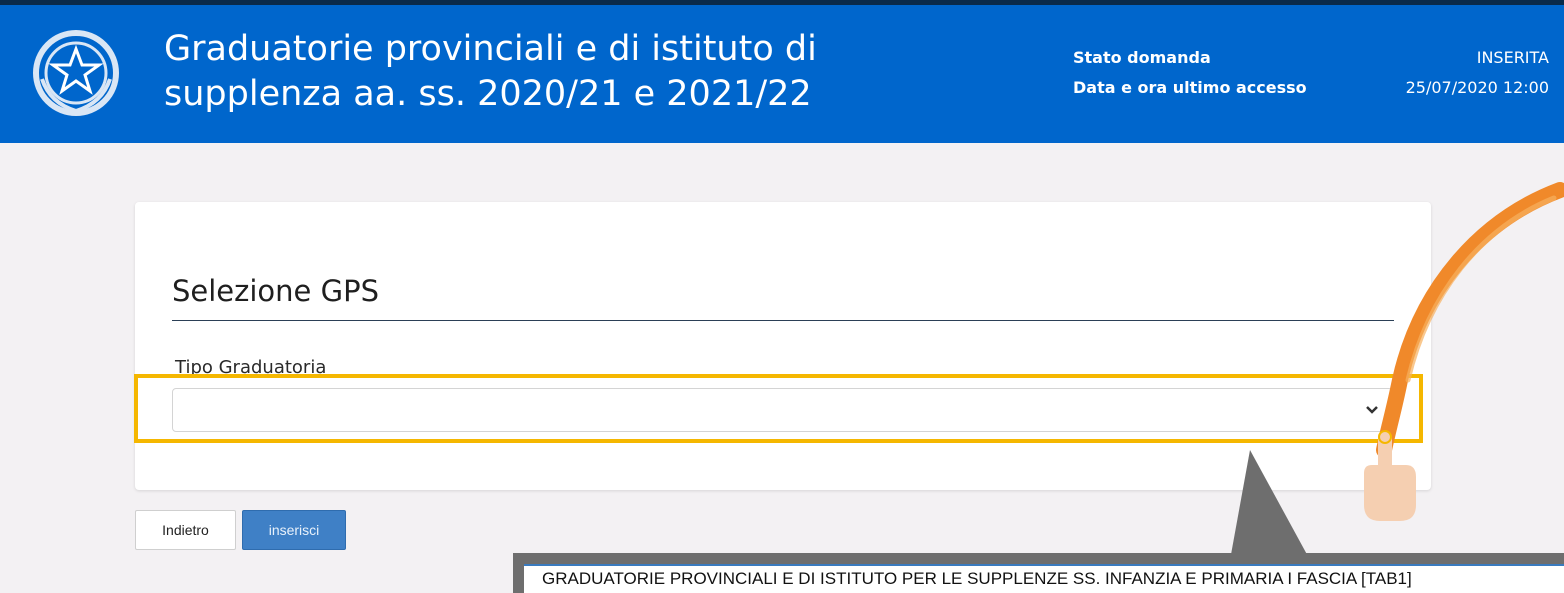 This screenshot has width=1564, height=593. Describe the element at coordinates (185, 530) in the screenshot. I see `back-button: Indietro` at that location.